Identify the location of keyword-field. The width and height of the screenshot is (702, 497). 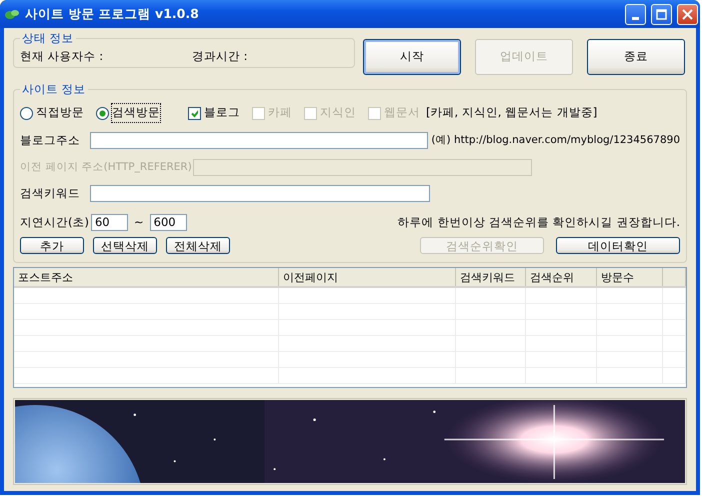
(260, 193).